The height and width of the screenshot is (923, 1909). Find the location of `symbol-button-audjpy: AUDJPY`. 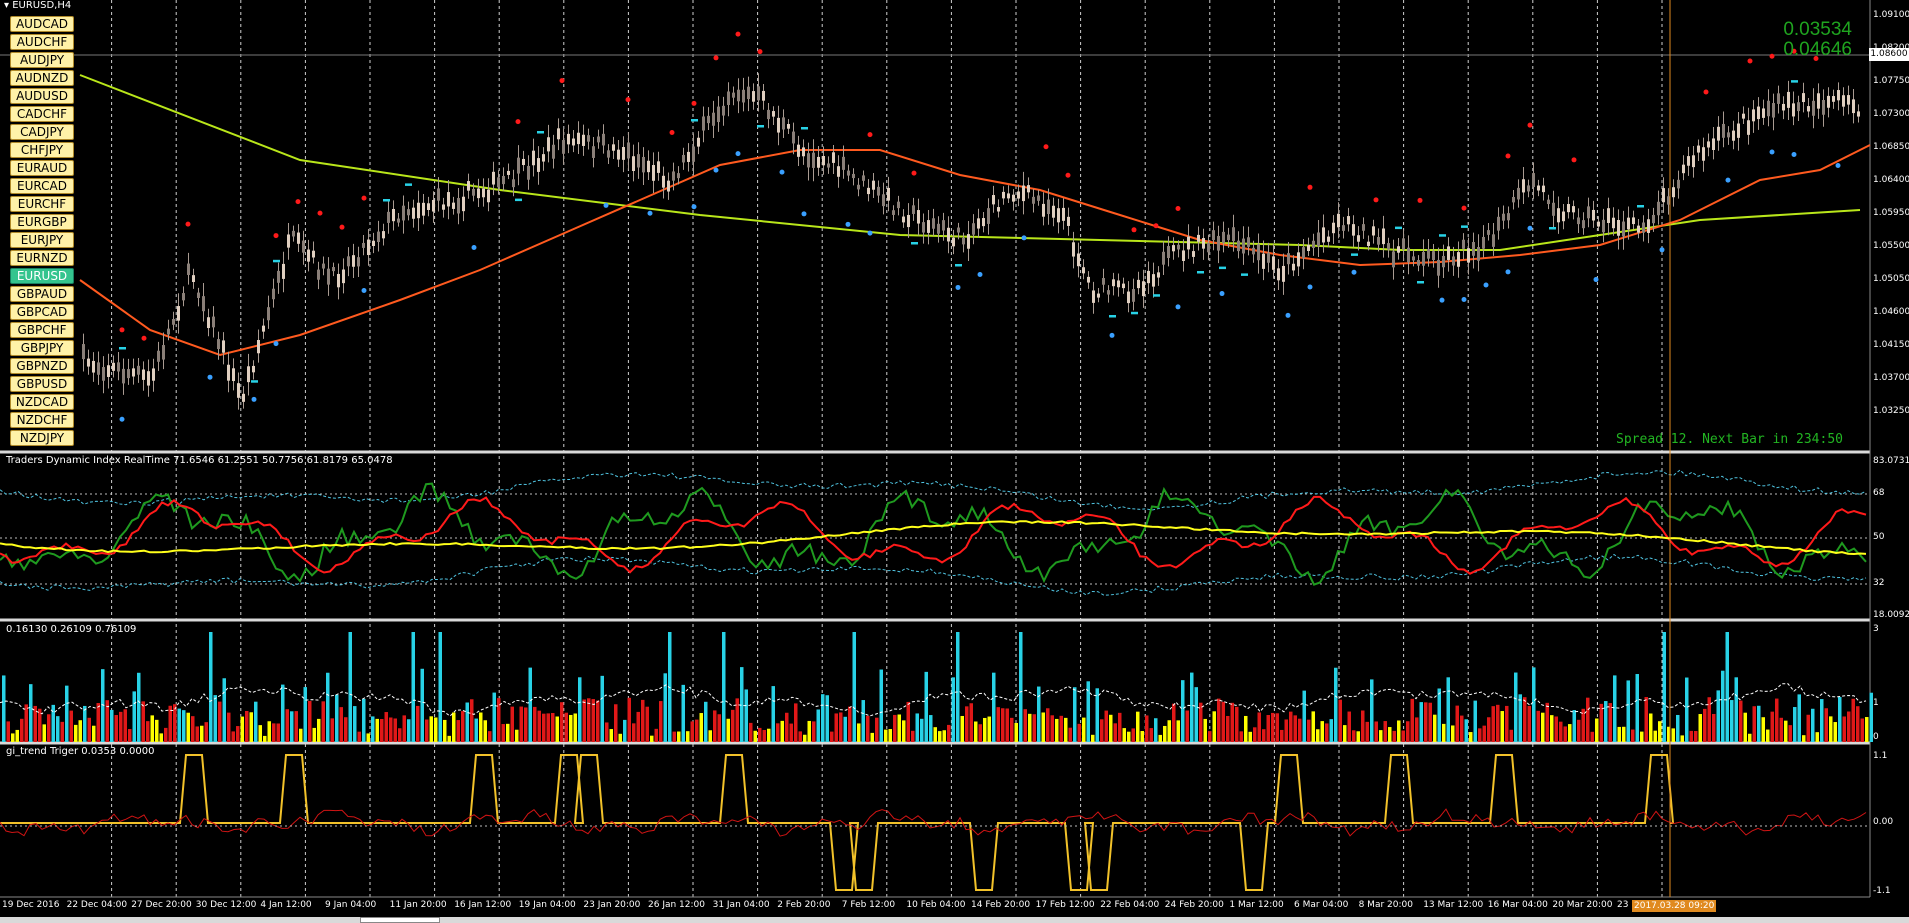

symbol-button-audjpy: AUDJPY is located at coordinates (42, 60).